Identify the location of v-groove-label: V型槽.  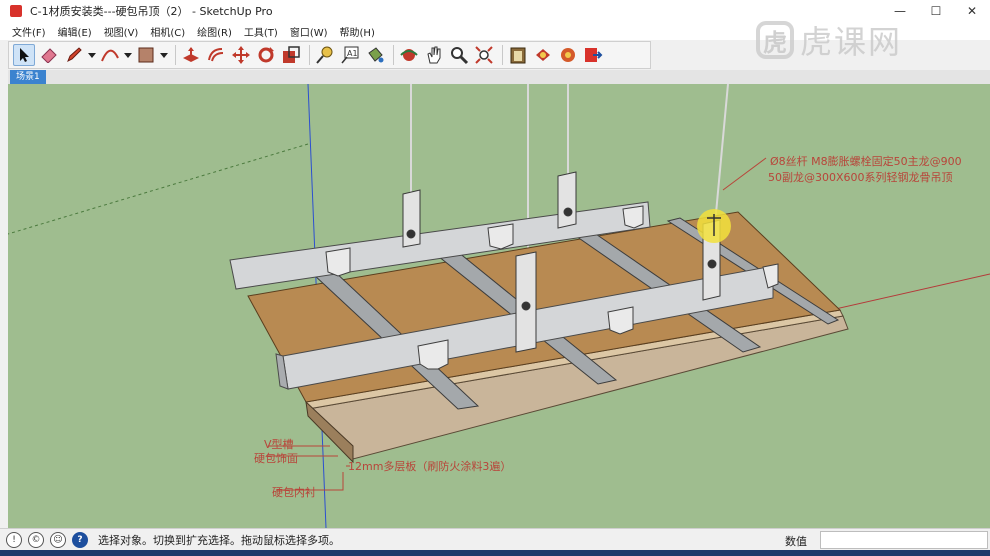
(279, 444).